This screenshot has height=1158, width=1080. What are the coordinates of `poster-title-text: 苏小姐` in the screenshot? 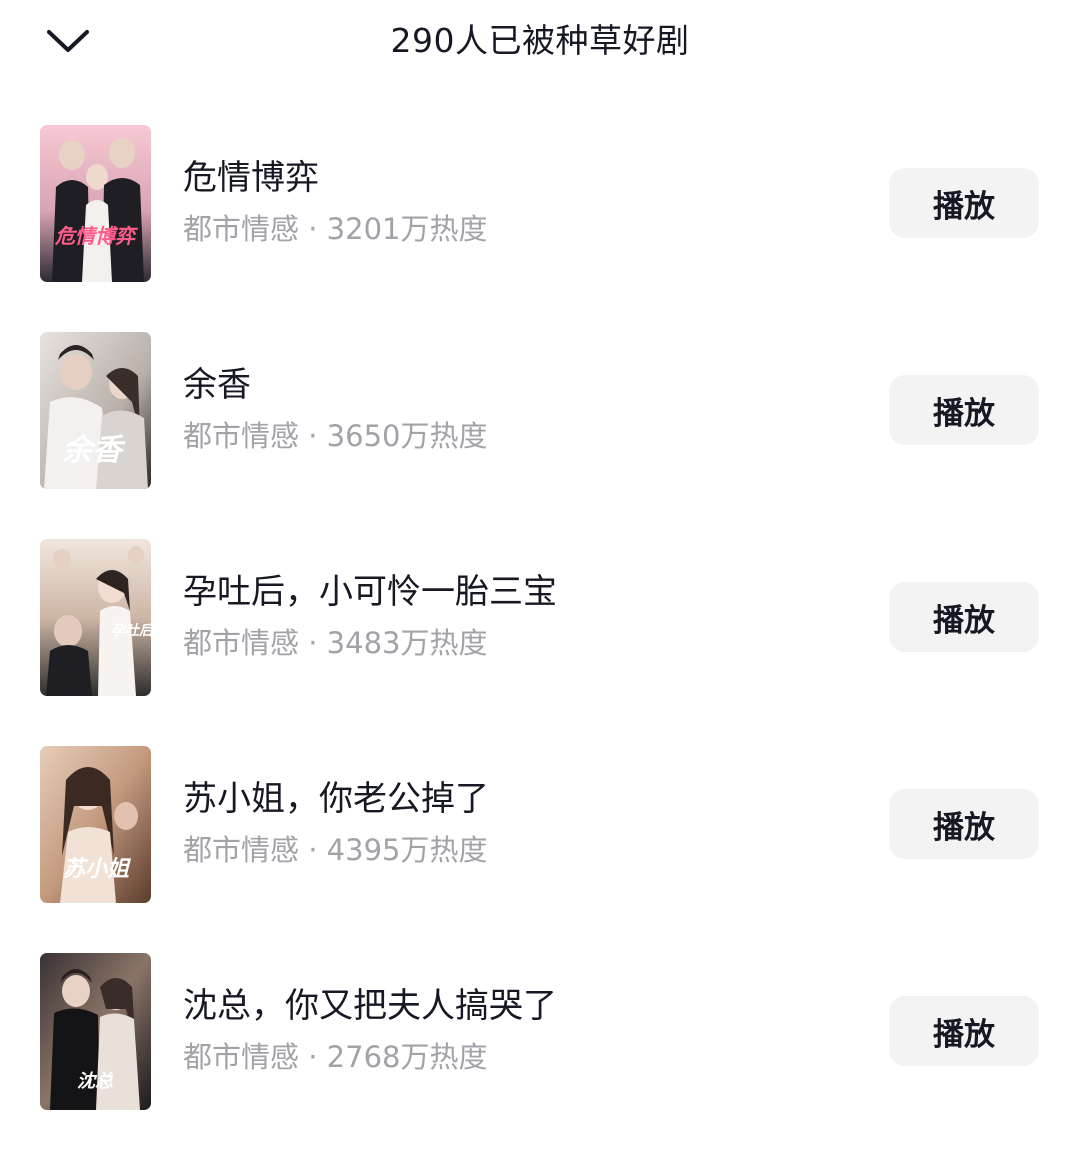 It's located at (97, 869).